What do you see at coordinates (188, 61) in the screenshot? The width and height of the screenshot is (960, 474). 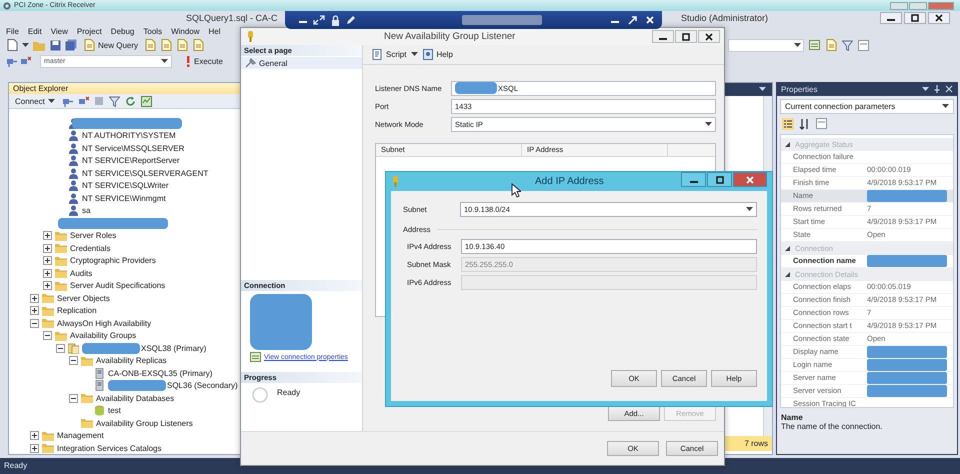 I see `exclamation-icon` at bounding box center [188, 61].